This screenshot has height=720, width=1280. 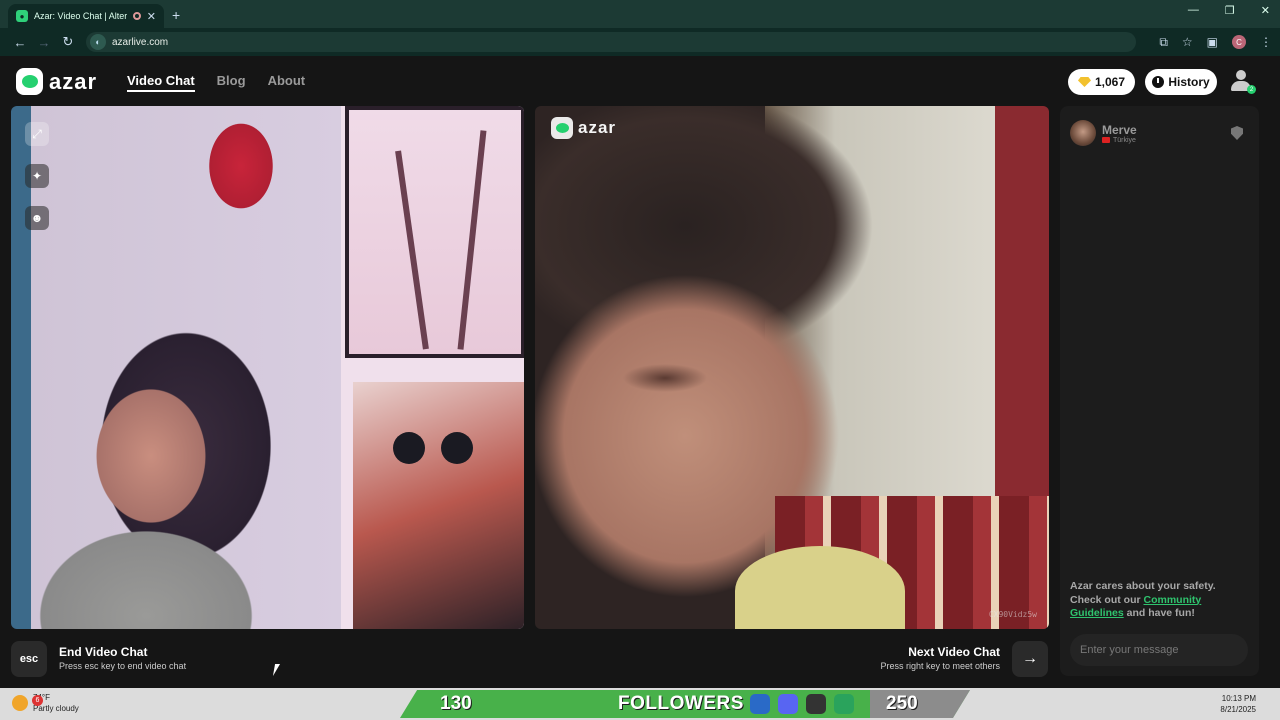 I want to click on browser-toolbar: ← → ↻ ◐ azarlive.com ⧉ ☆ ▣ C ⋮, so click(x=640, y=42).